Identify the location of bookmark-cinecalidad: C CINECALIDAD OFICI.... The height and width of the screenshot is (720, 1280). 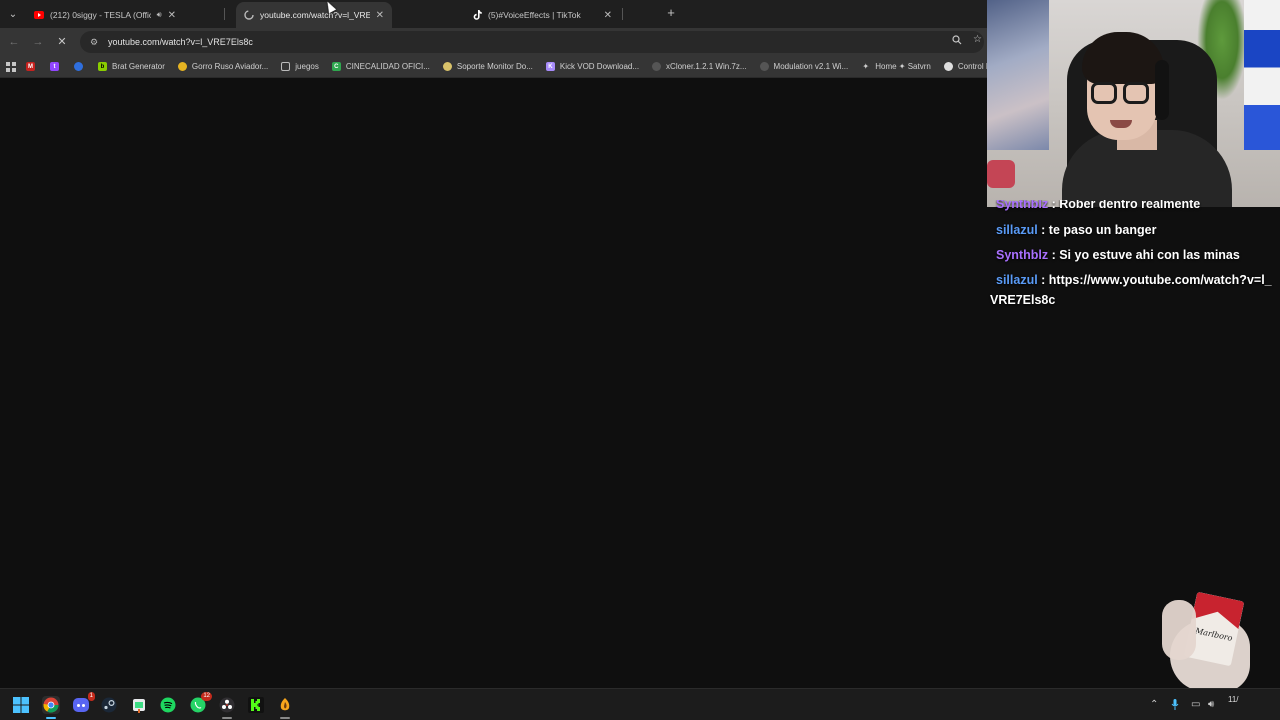
(380, 66).